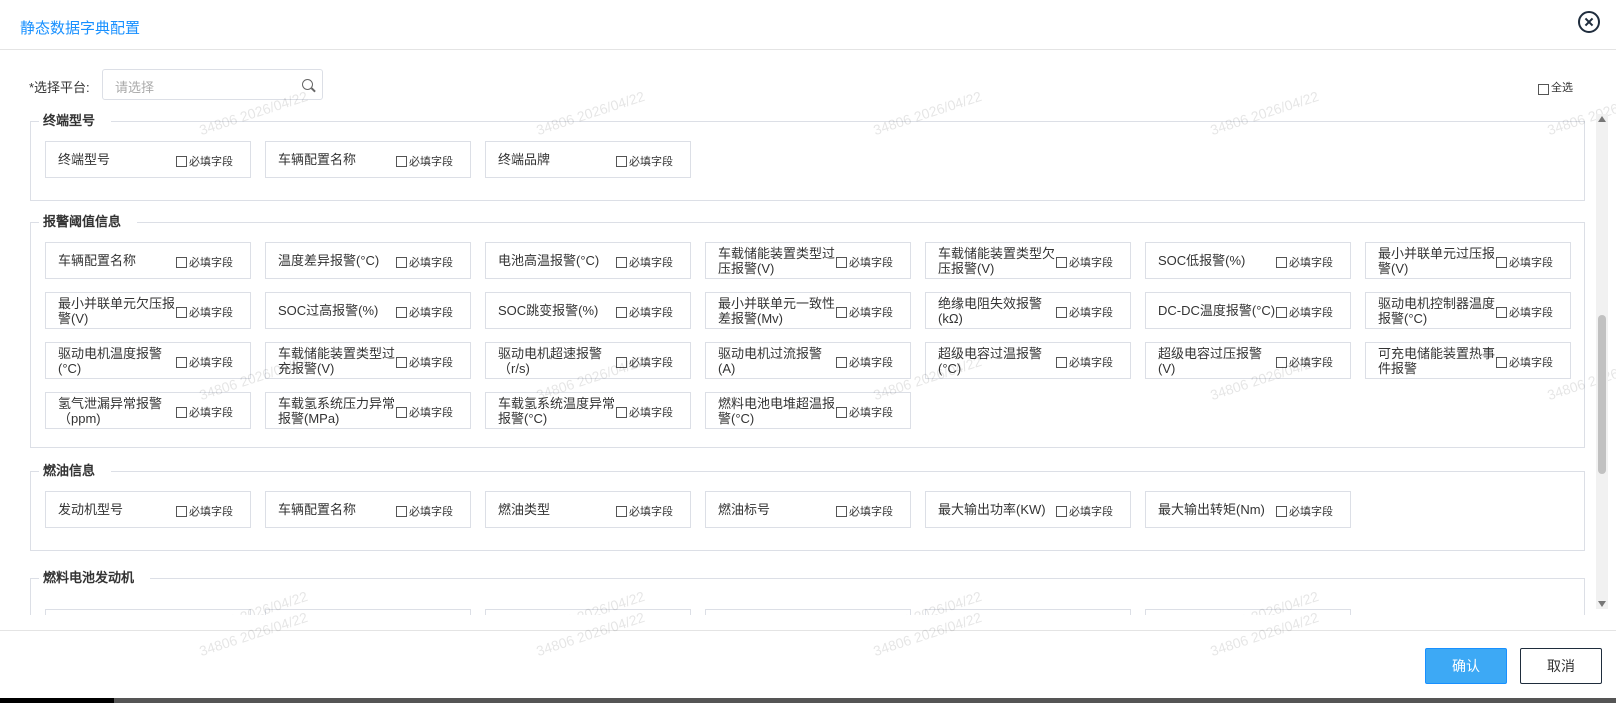 Image resolution: width=1616 pixels, height=703 pixels. I want to click on field-label: 超级电容过温报警(°C), so click(990, 360).